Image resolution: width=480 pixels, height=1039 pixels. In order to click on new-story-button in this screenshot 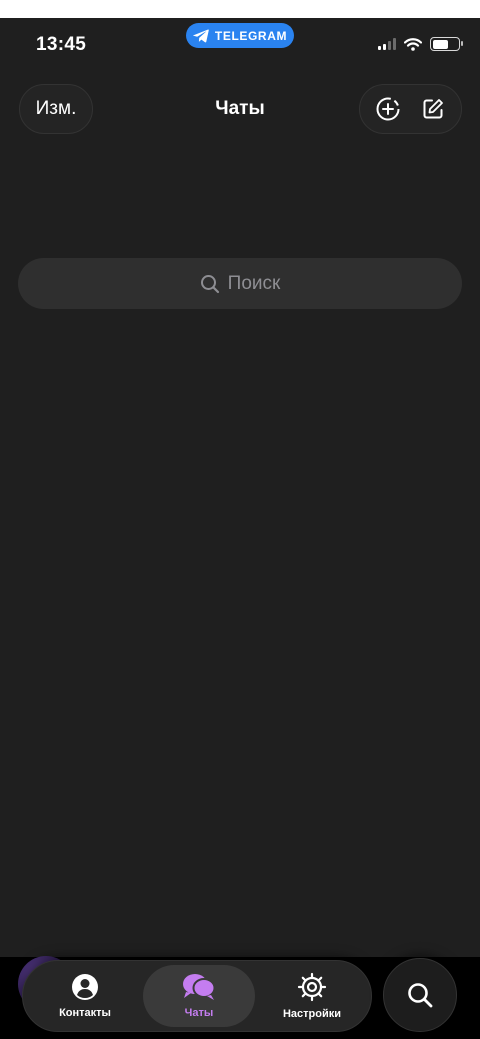, I will do `click(388, 109)`.